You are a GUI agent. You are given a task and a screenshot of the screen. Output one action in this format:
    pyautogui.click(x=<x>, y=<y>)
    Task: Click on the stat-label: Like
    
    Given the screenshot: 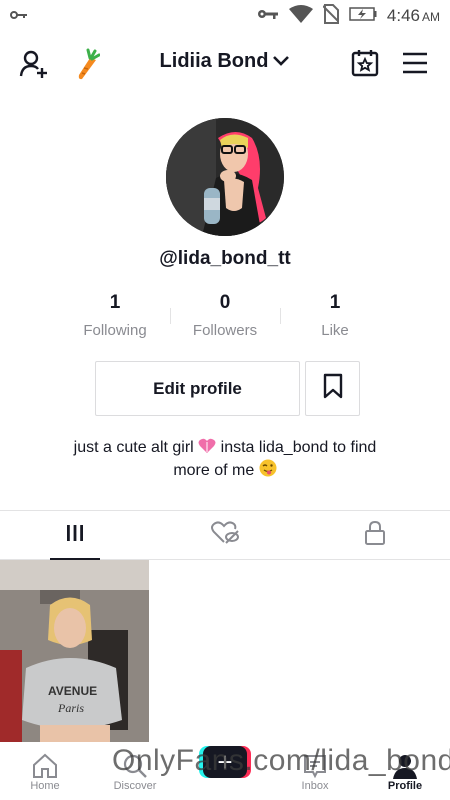 What is the action you would take?
    pyautogui.click(x=335, y=330)
    